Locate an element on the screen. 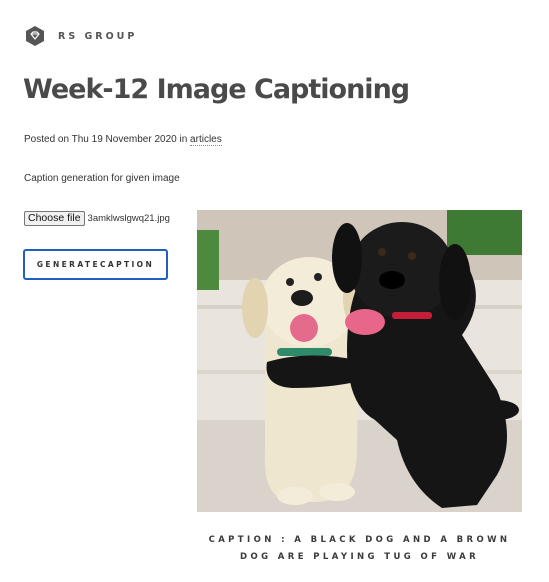 The width and height of the screenshot is (549, 582). selected-file-name: 3amklwslgwq21.jpg is located at coordinates (128, 218).